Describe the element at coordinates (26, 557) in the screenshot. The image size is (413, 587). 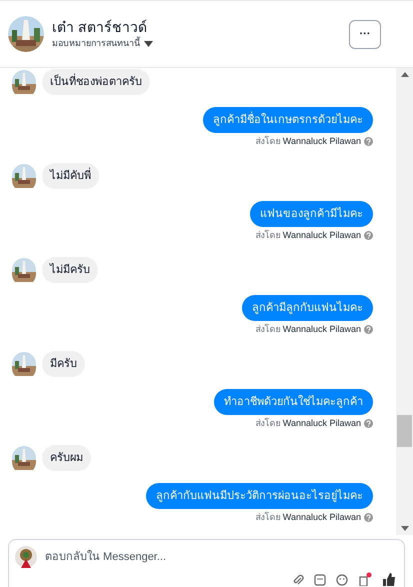
I see `user-avatar` at that location.